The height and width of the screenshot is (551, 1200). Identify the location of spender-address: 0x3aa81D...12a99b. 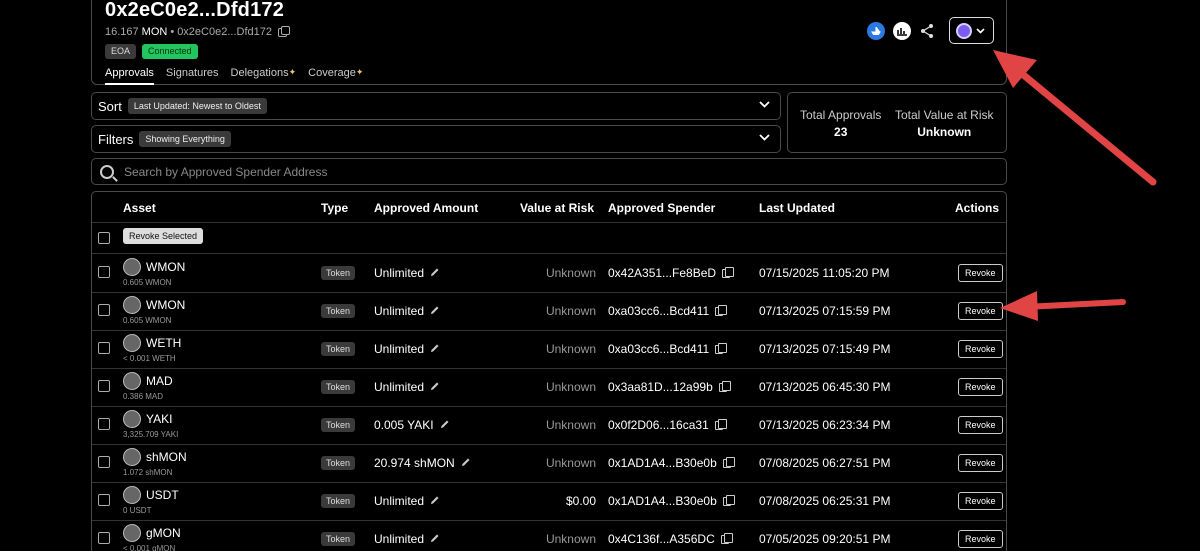
(660, 387).